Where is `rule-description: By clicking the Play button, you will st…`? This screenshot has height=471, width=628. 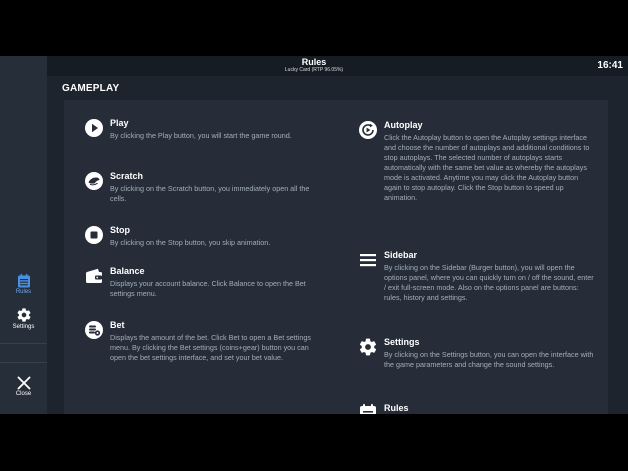
rule-description: By clicking the Play button, you will st… is located at coordinates (201, 135).